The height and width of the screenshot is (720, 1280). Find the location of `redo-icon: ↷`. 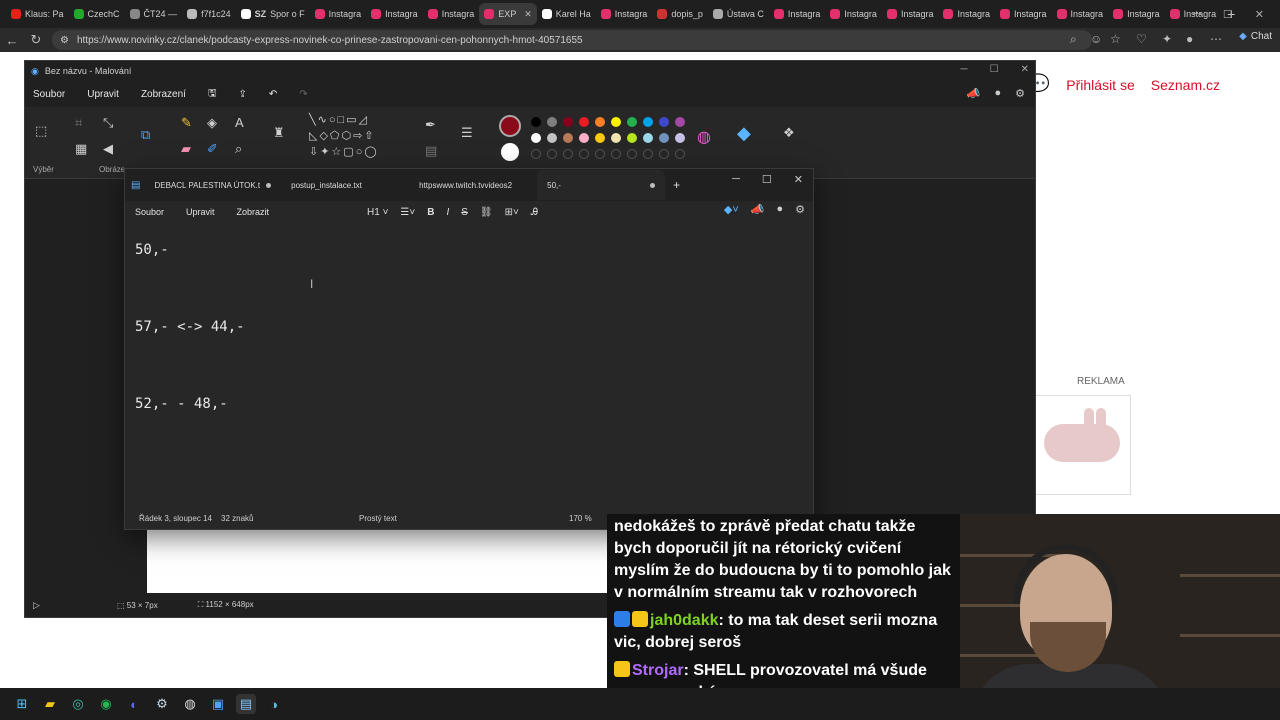

redo-icon: ↷ is located at coordinates (303, 94).